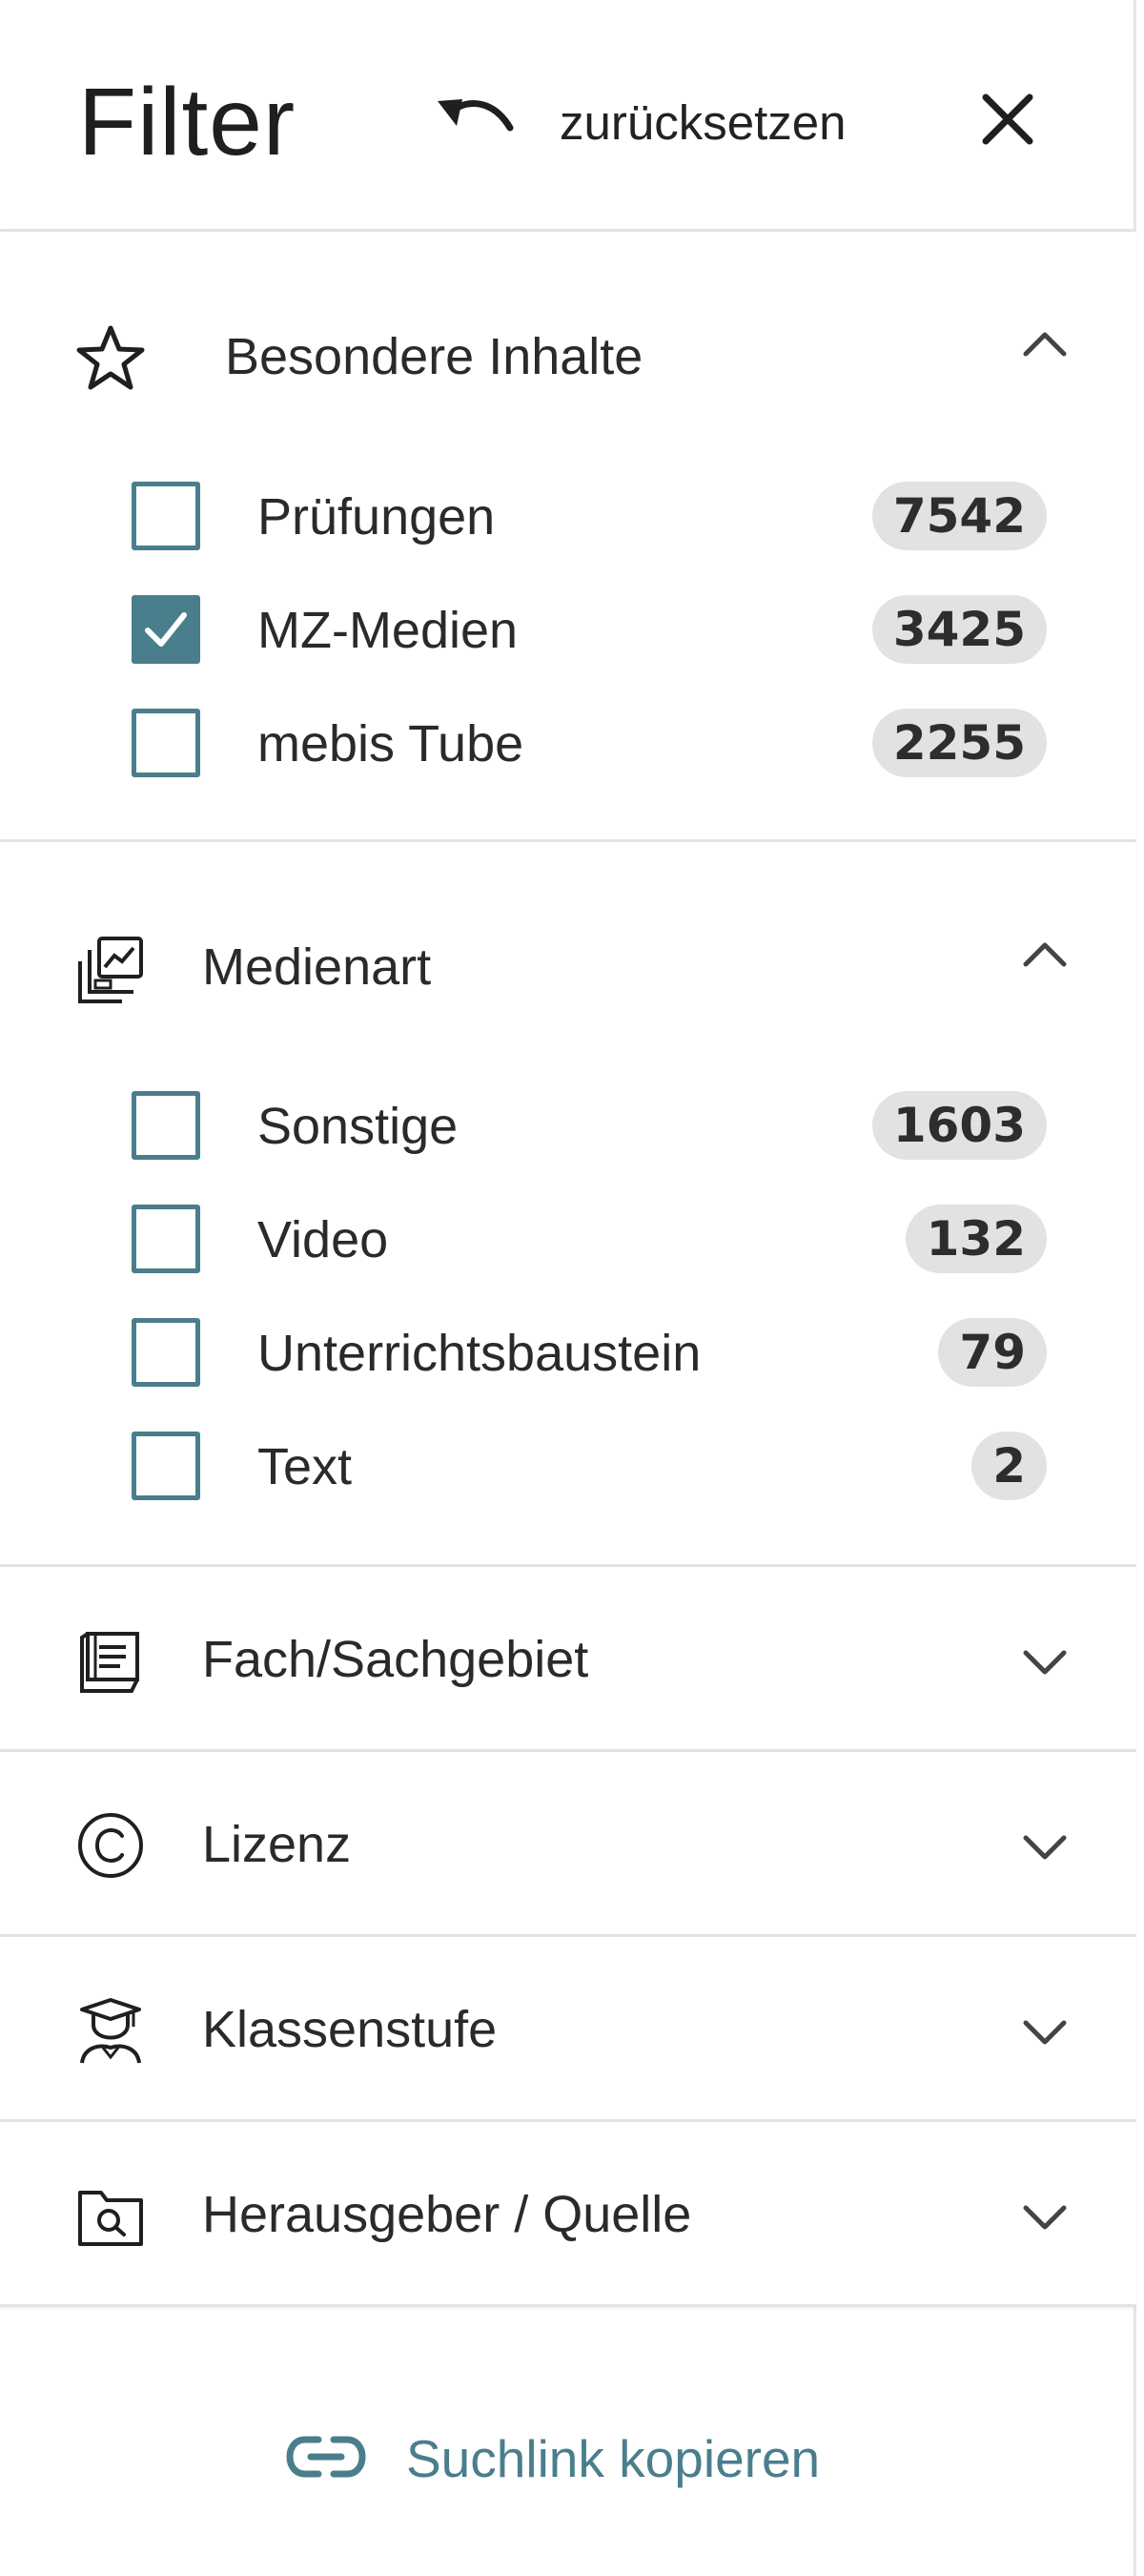  What do you see at coordinates (323, 1239) in the screenshot?
I see `filter-label: Video` at bounding box center [323, 1239].